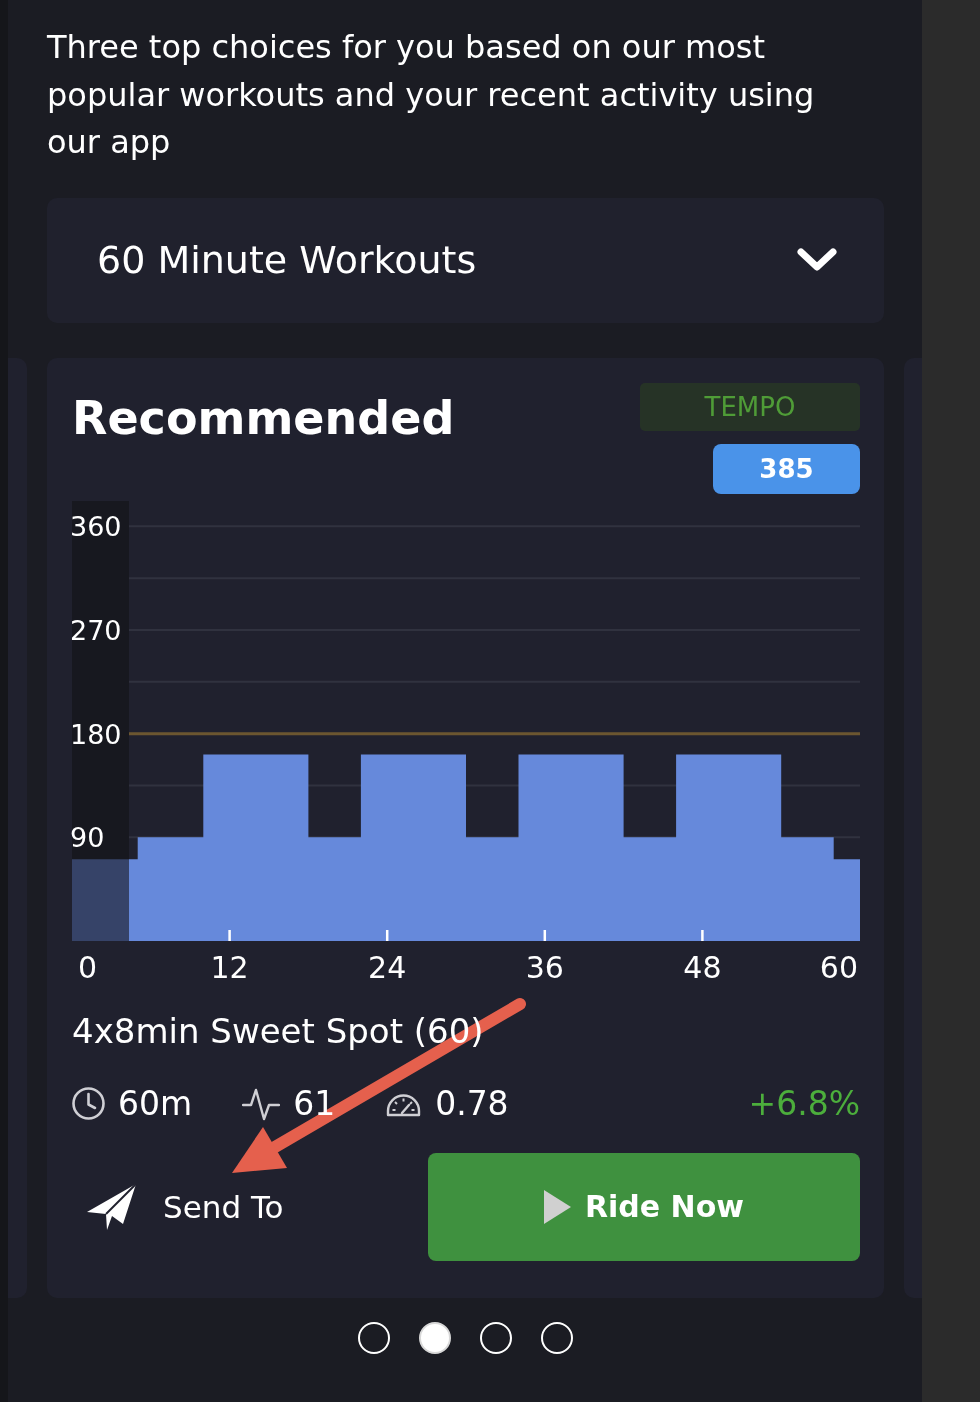  What do you see at coordinates (434, 1337) in the screenshot?
I see `page-dot` at bounding box center [434, 1337].